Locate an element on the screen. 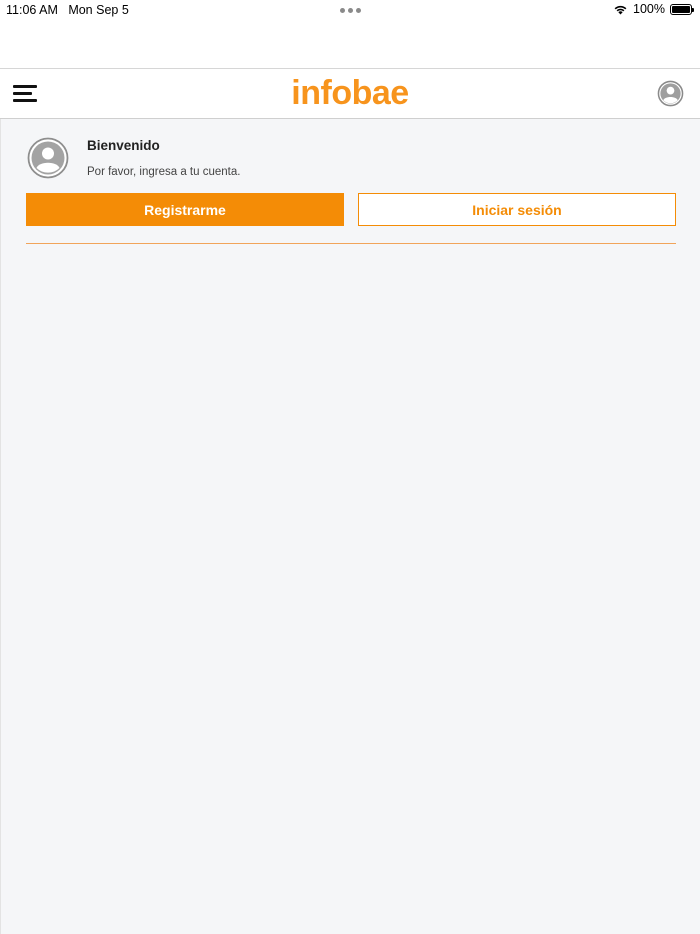 This screenshot has width=700, height=934. status-right: 100% is located at coordinates (653, 9).